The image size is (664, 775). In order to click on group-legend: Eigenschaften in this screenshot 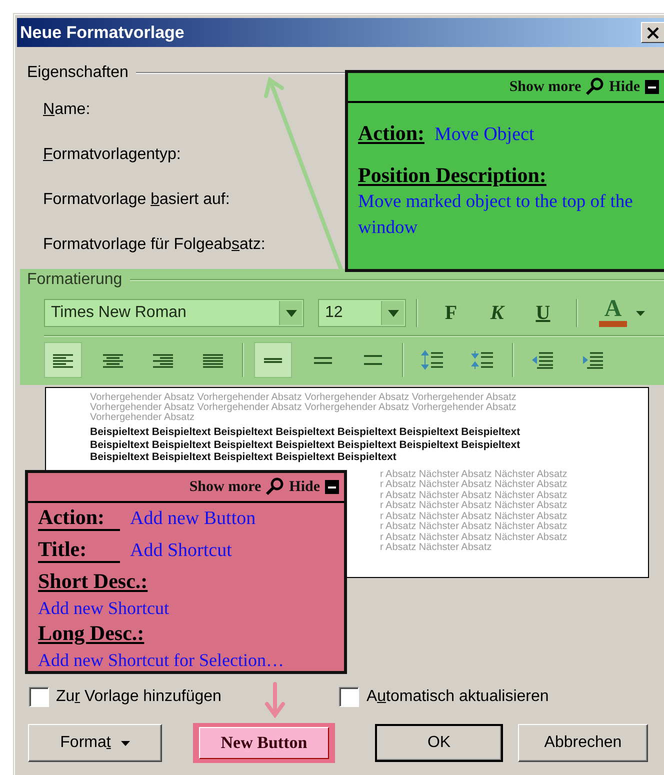, I will do `click(77, 73)`.